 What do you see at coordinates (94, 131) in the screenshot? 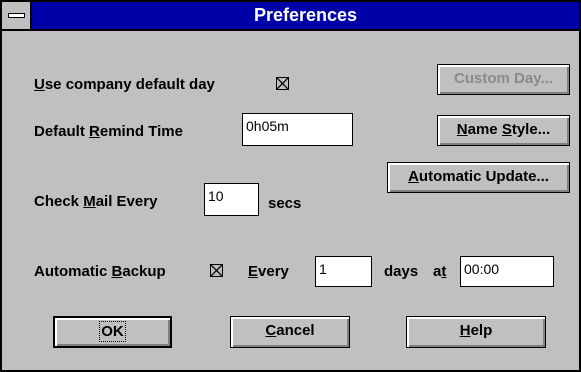
I see `remind-time-mnemonic: R` at bounding box center [94, 131].